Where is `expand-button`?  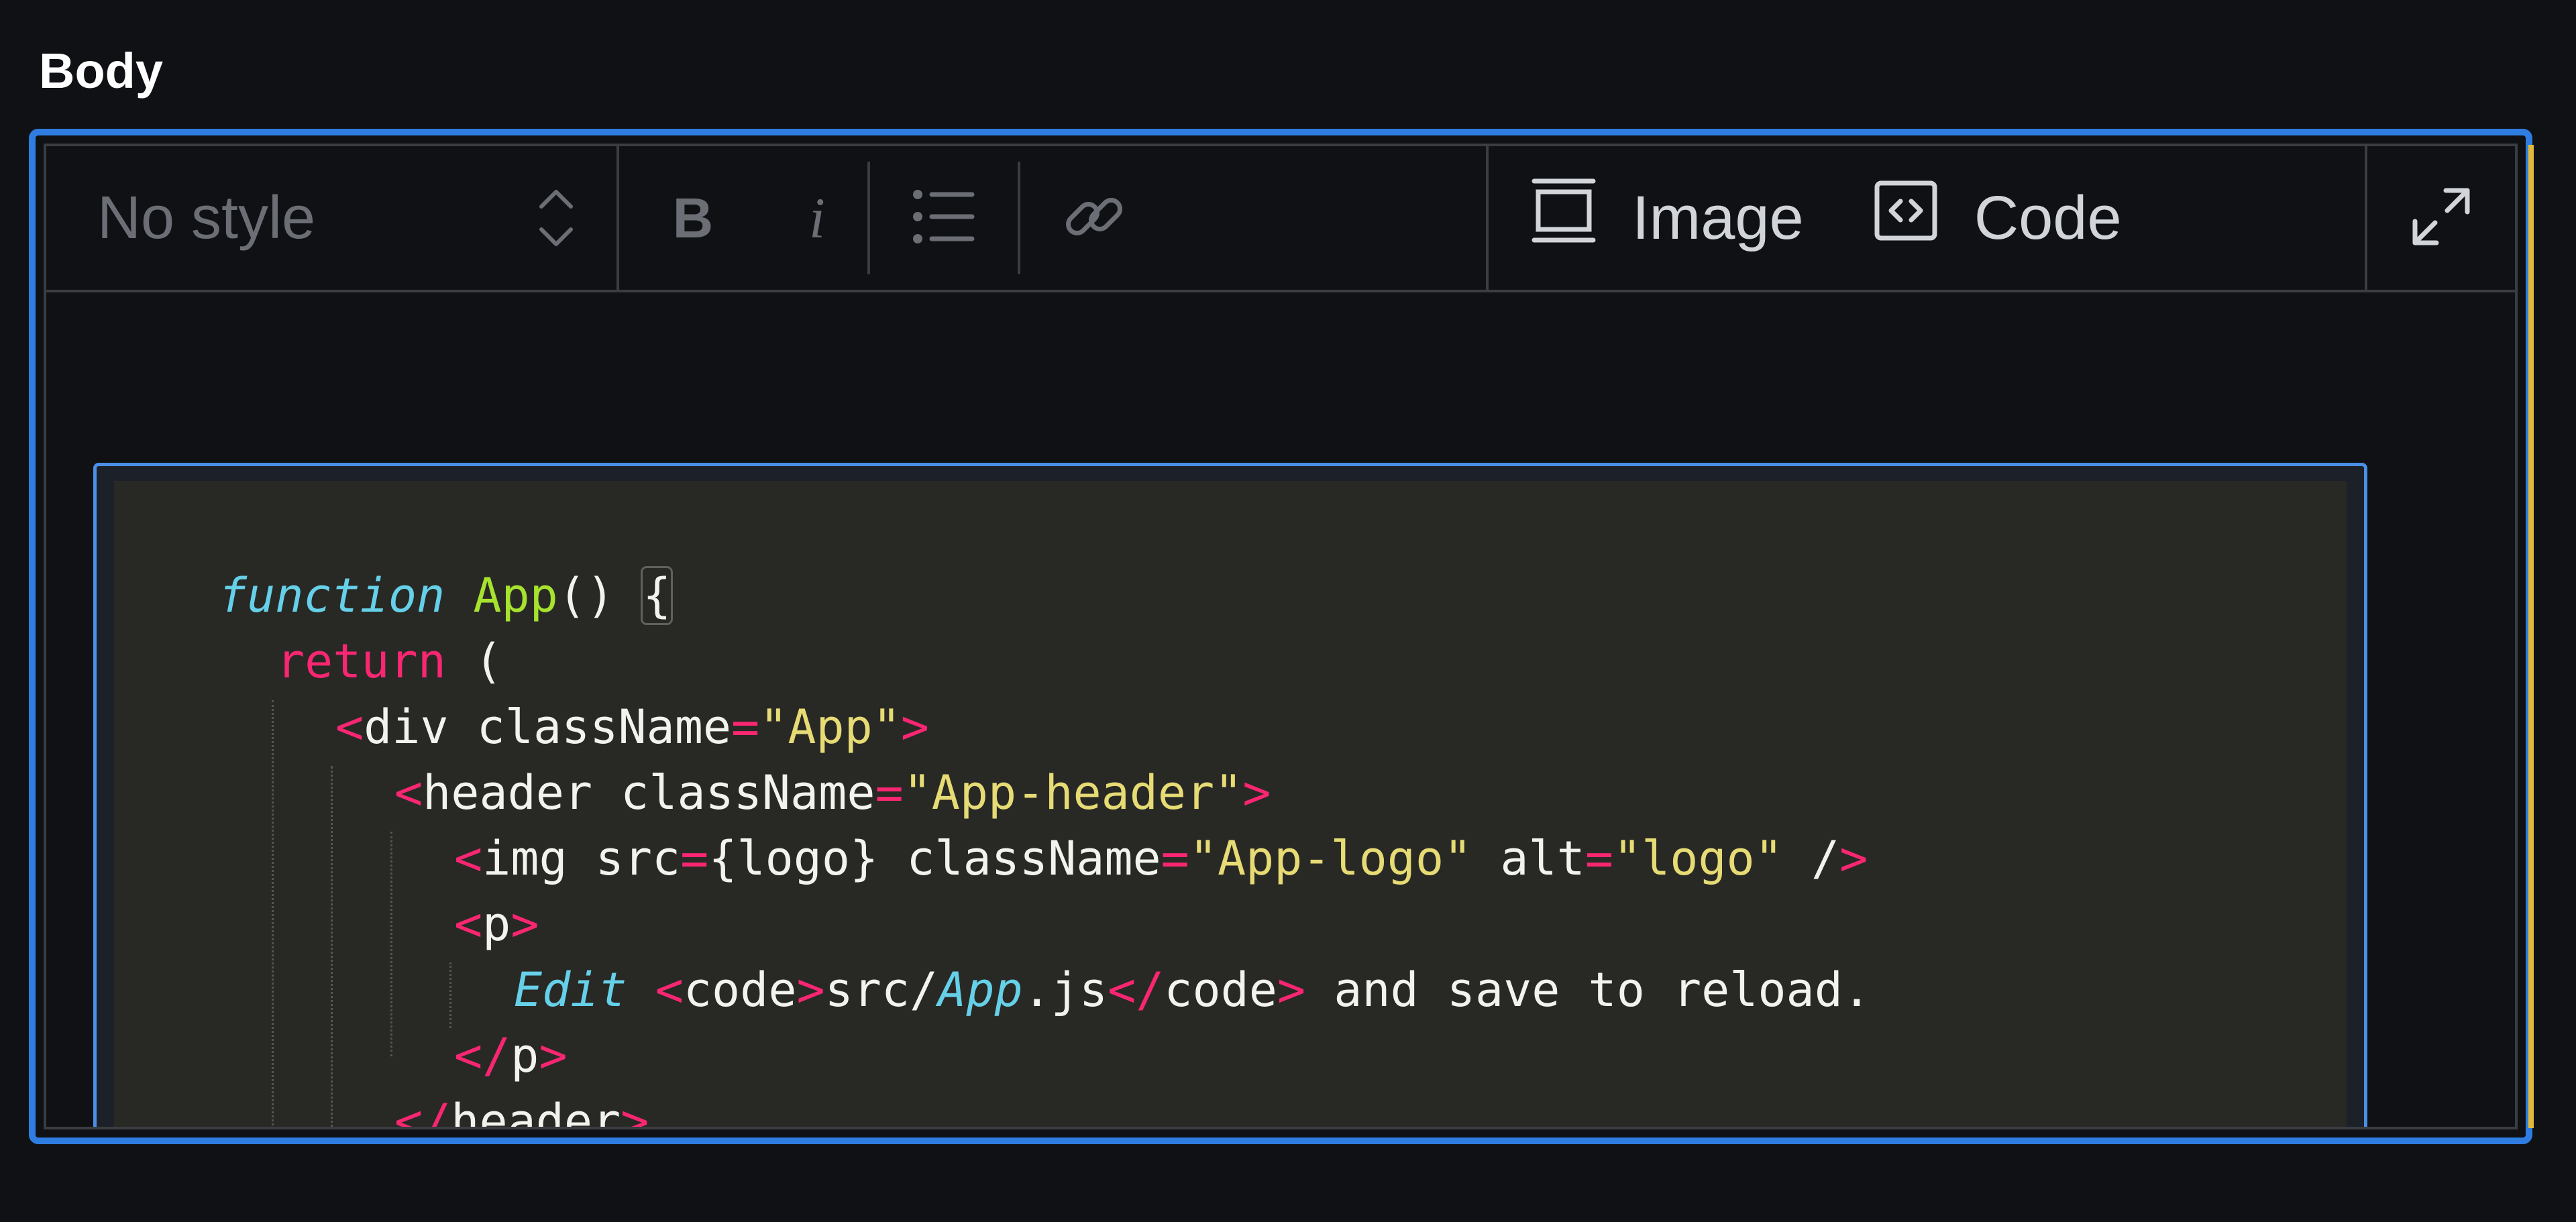 expand-button is located at coordinates (2441, 218).